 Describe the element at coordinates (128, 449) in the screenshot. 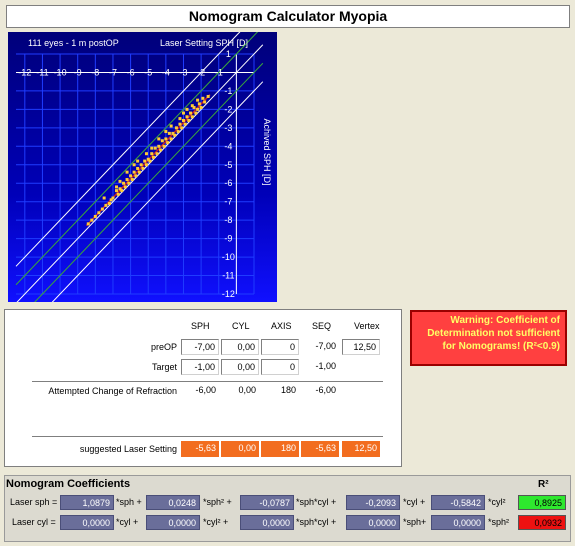

I see `row-label-suggested: suggested Laser Setting` at that location.